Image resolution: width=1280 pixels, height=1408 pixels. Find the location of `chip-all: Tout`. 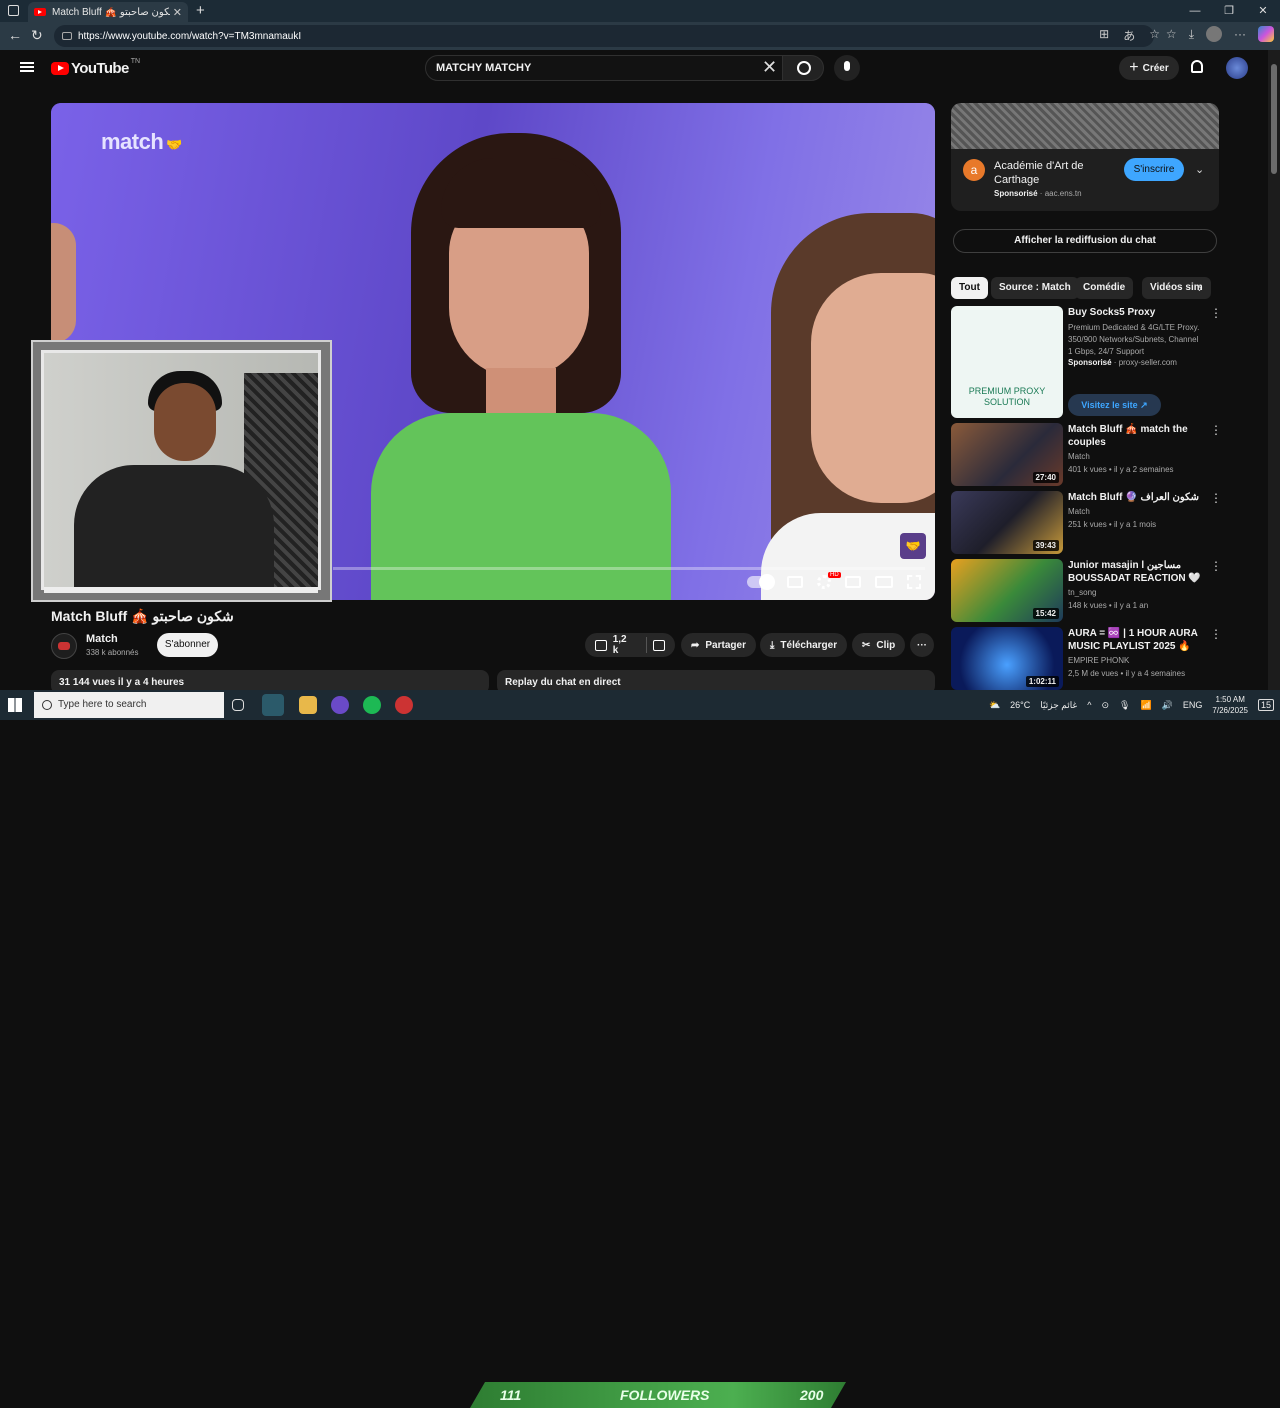

chip-all: Tout is located at coordinates (969, 288).